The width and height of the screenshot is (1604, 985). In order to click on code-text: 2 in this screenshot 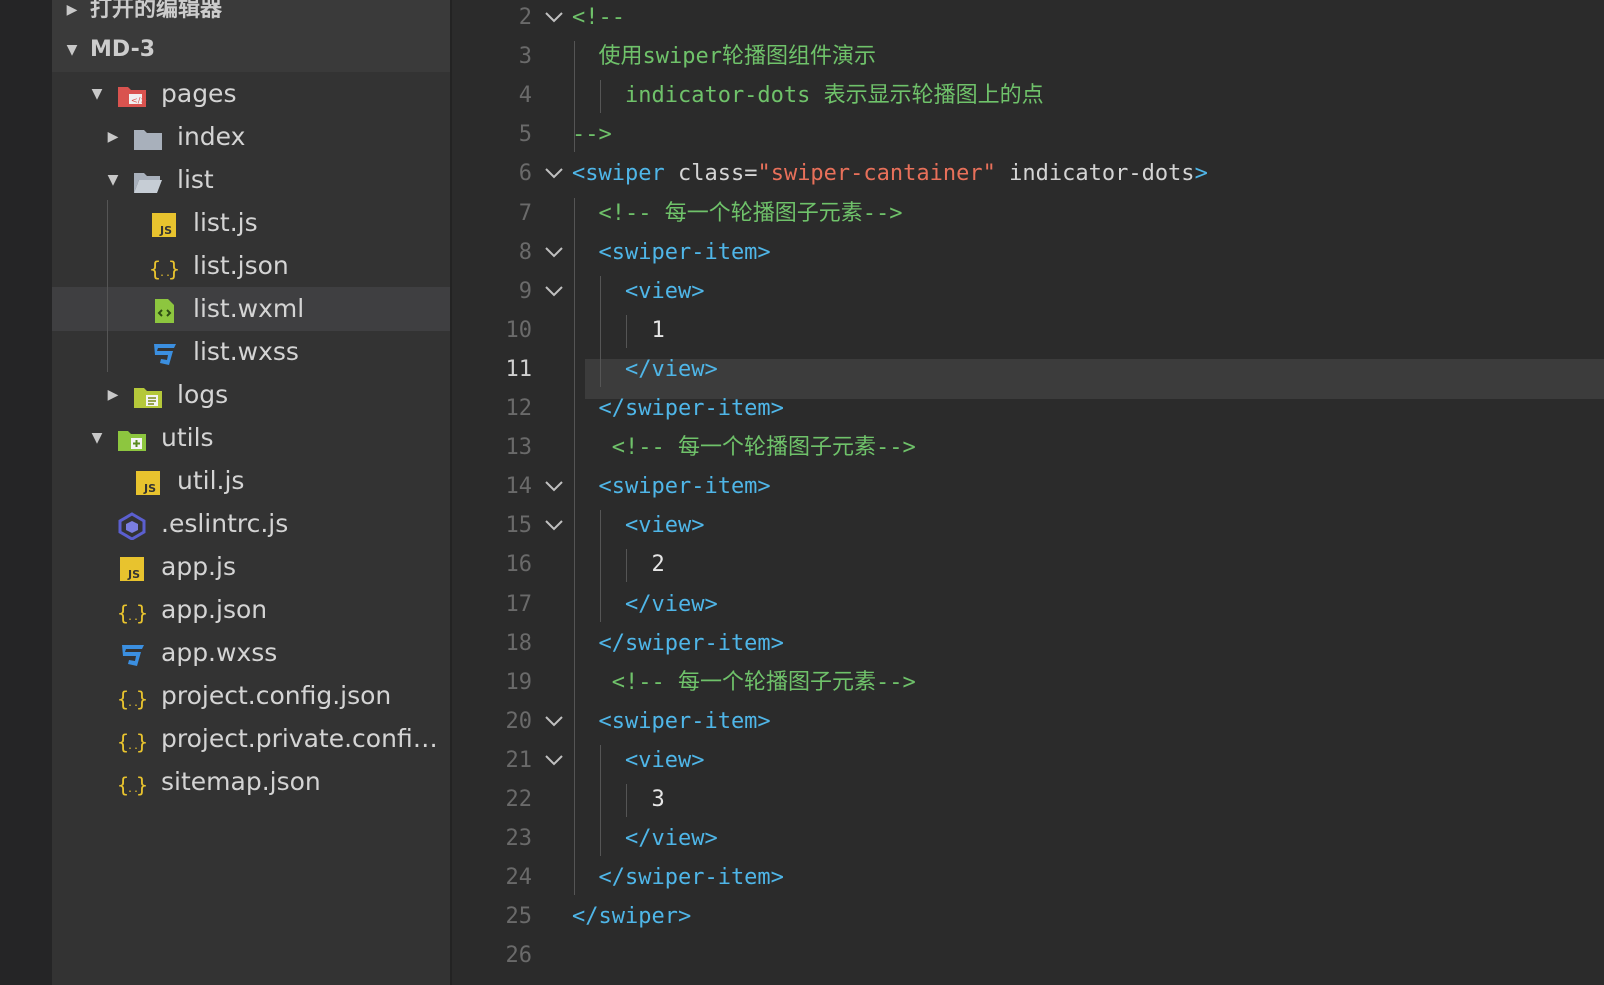, I will do `click(618, 565)`.